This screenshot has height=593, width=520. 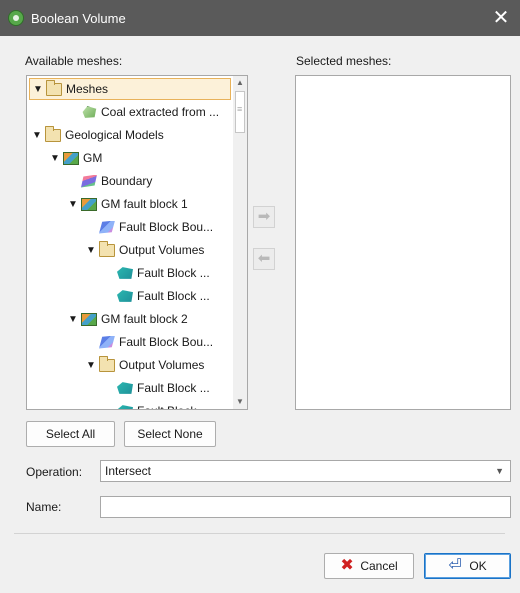 I want to click on operation-label: Operation:, so click(x=54, y=472).